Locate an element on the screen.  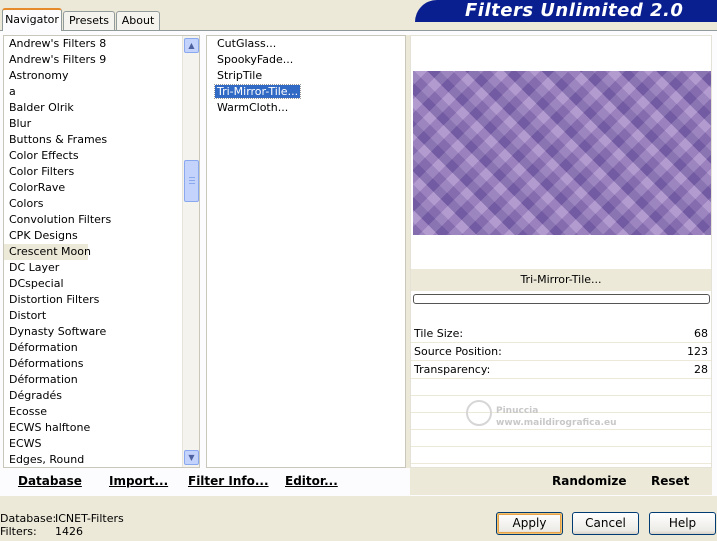
category-item: Distortion Filters is located at coordinates (93, 300).